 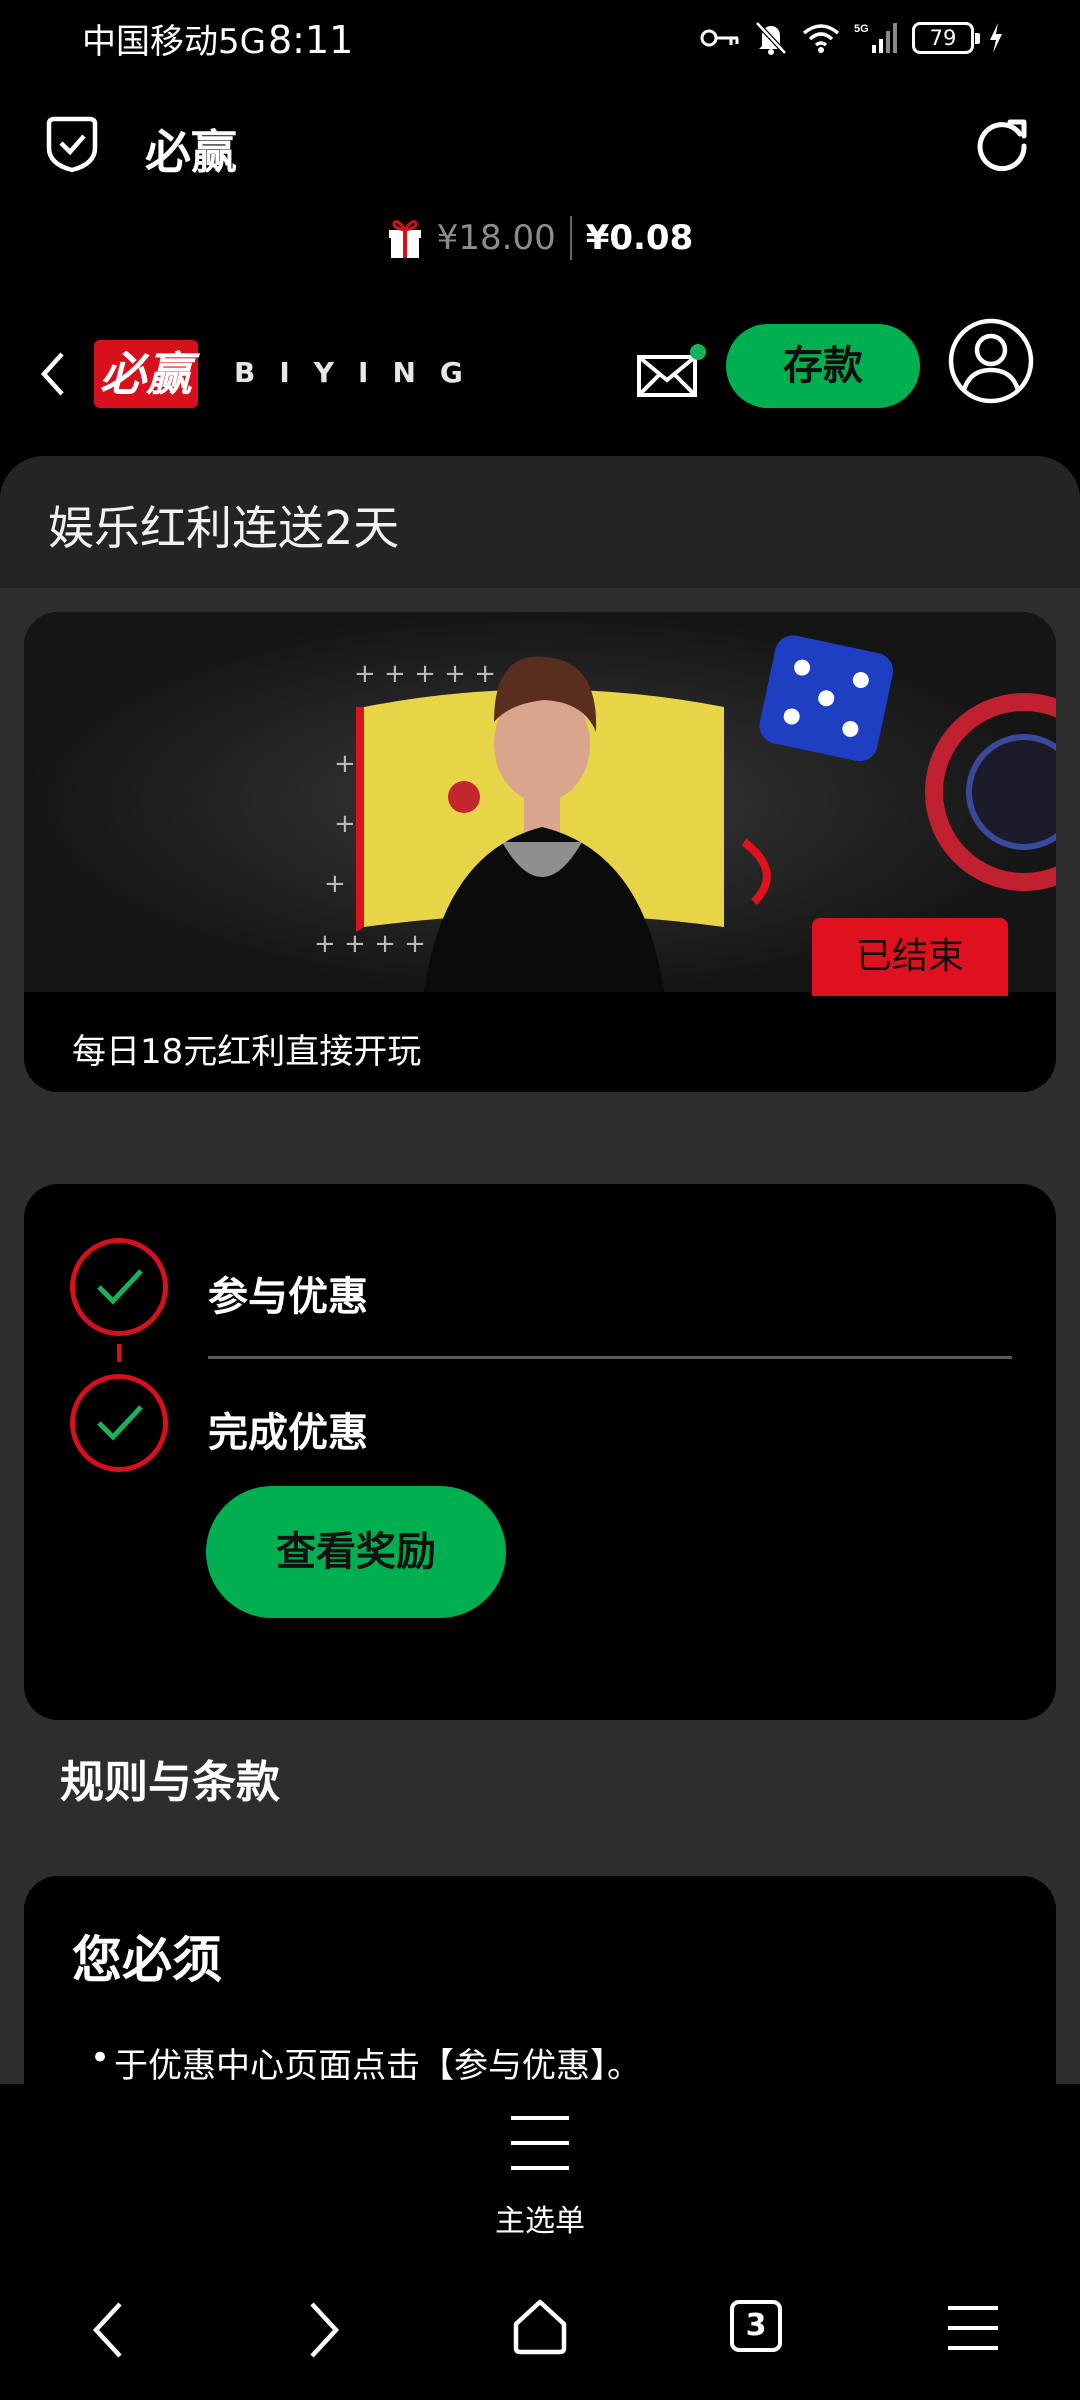 I want to click on user-avatar-icon, so click(x=991, y=361).